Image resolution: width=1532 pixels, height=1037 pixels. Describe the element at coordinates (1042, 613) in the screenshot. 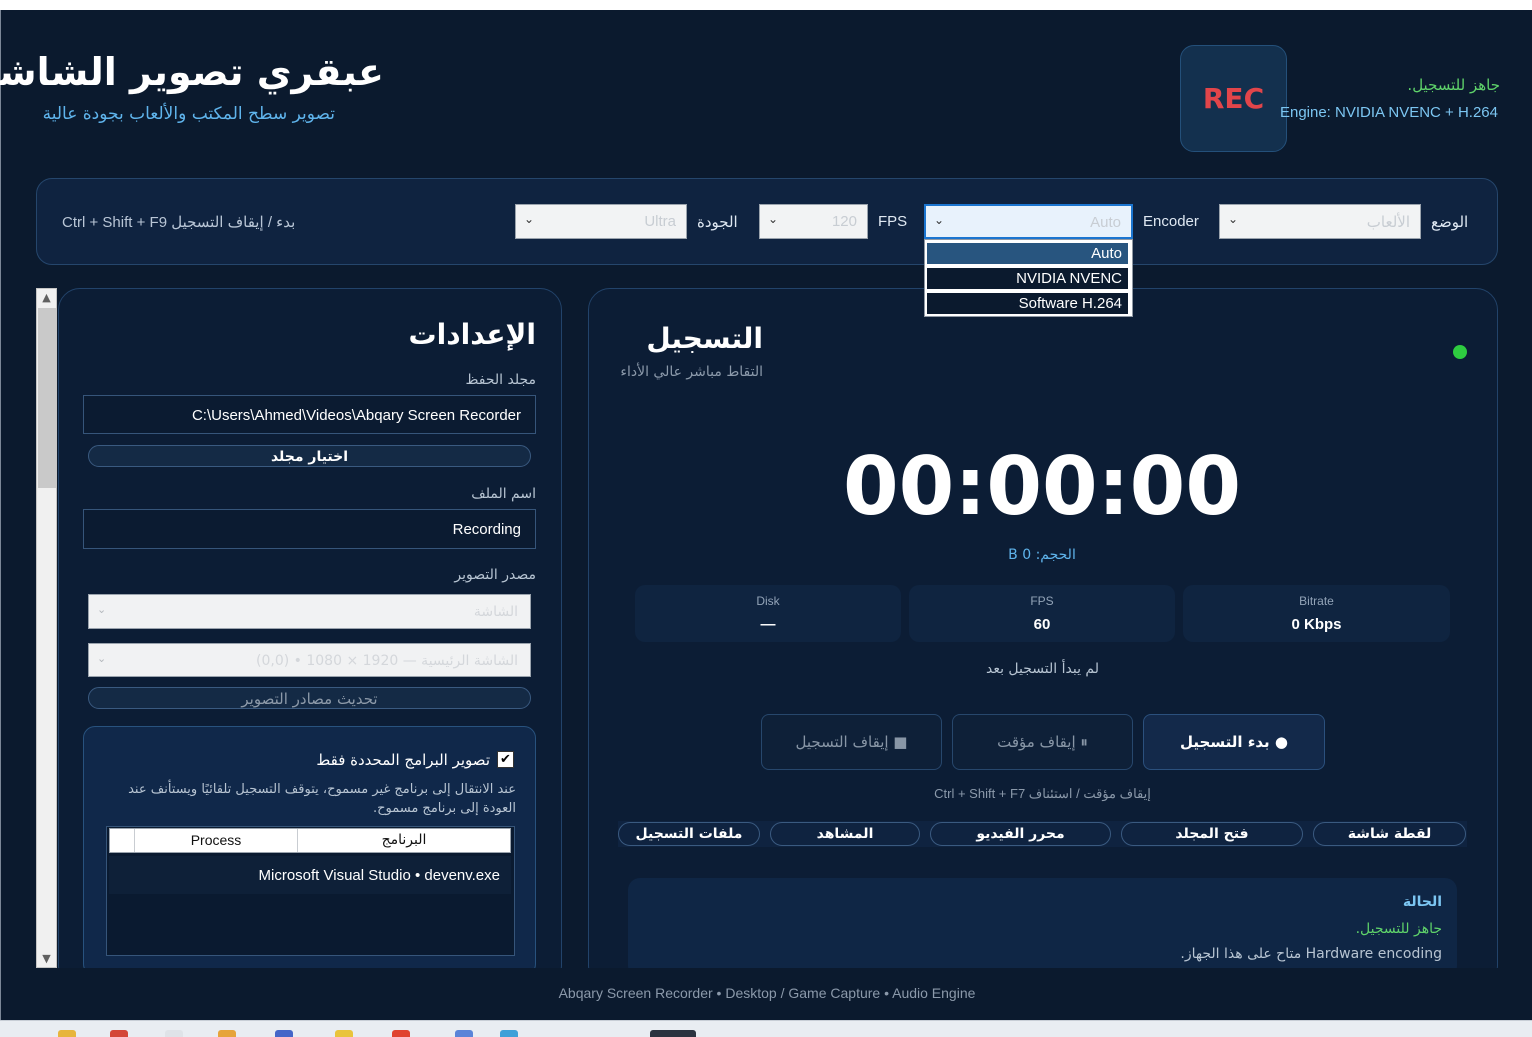

I see `stat-fps: FPS 60` at that location.